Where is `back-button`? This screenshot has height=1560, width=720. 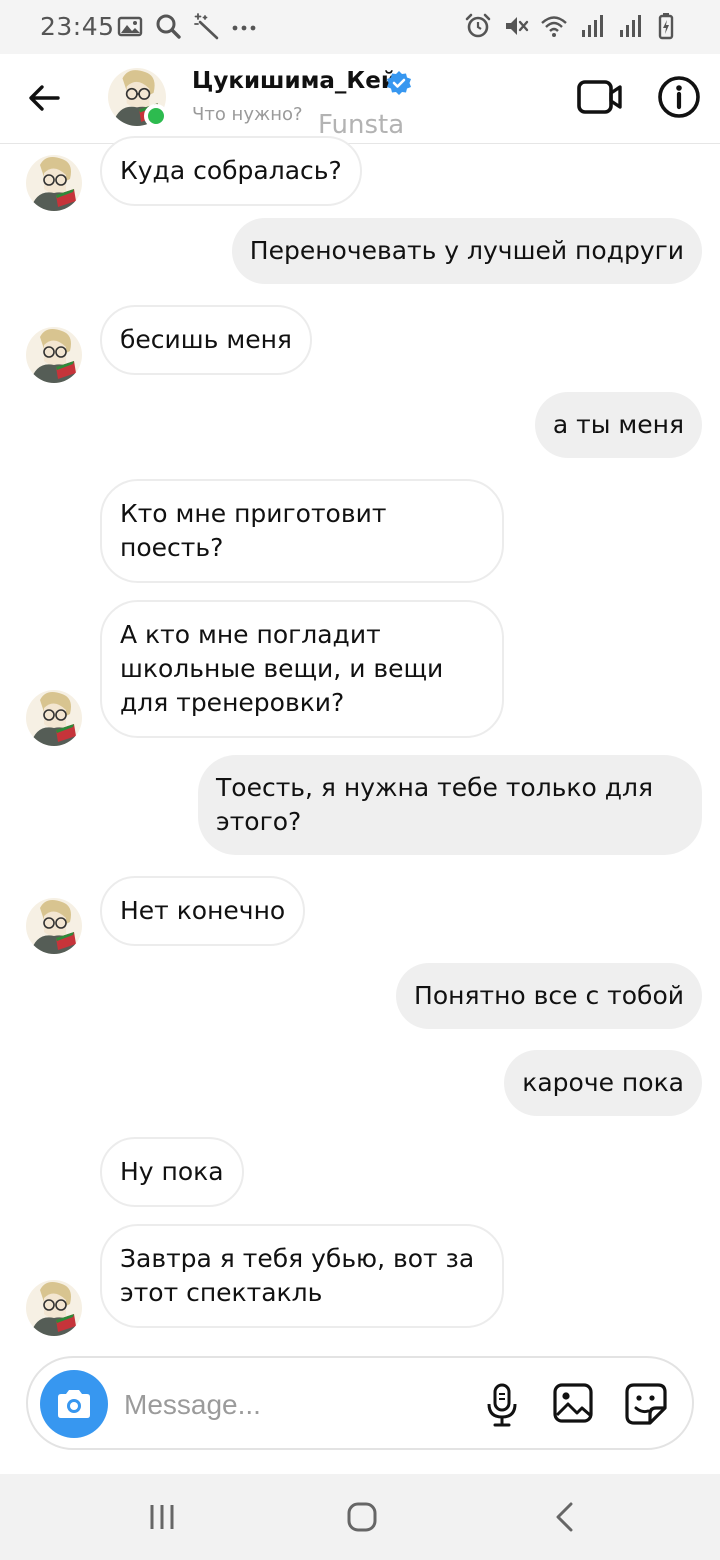 back-button is located at coordinates (44, 98).